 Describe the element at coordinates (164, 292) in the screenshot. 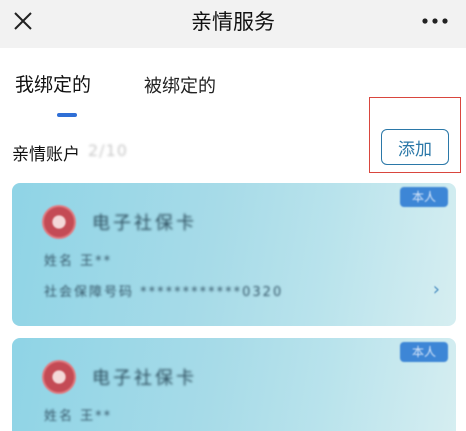

I see `card-number: 社会保障号码 ************0320` at that location.